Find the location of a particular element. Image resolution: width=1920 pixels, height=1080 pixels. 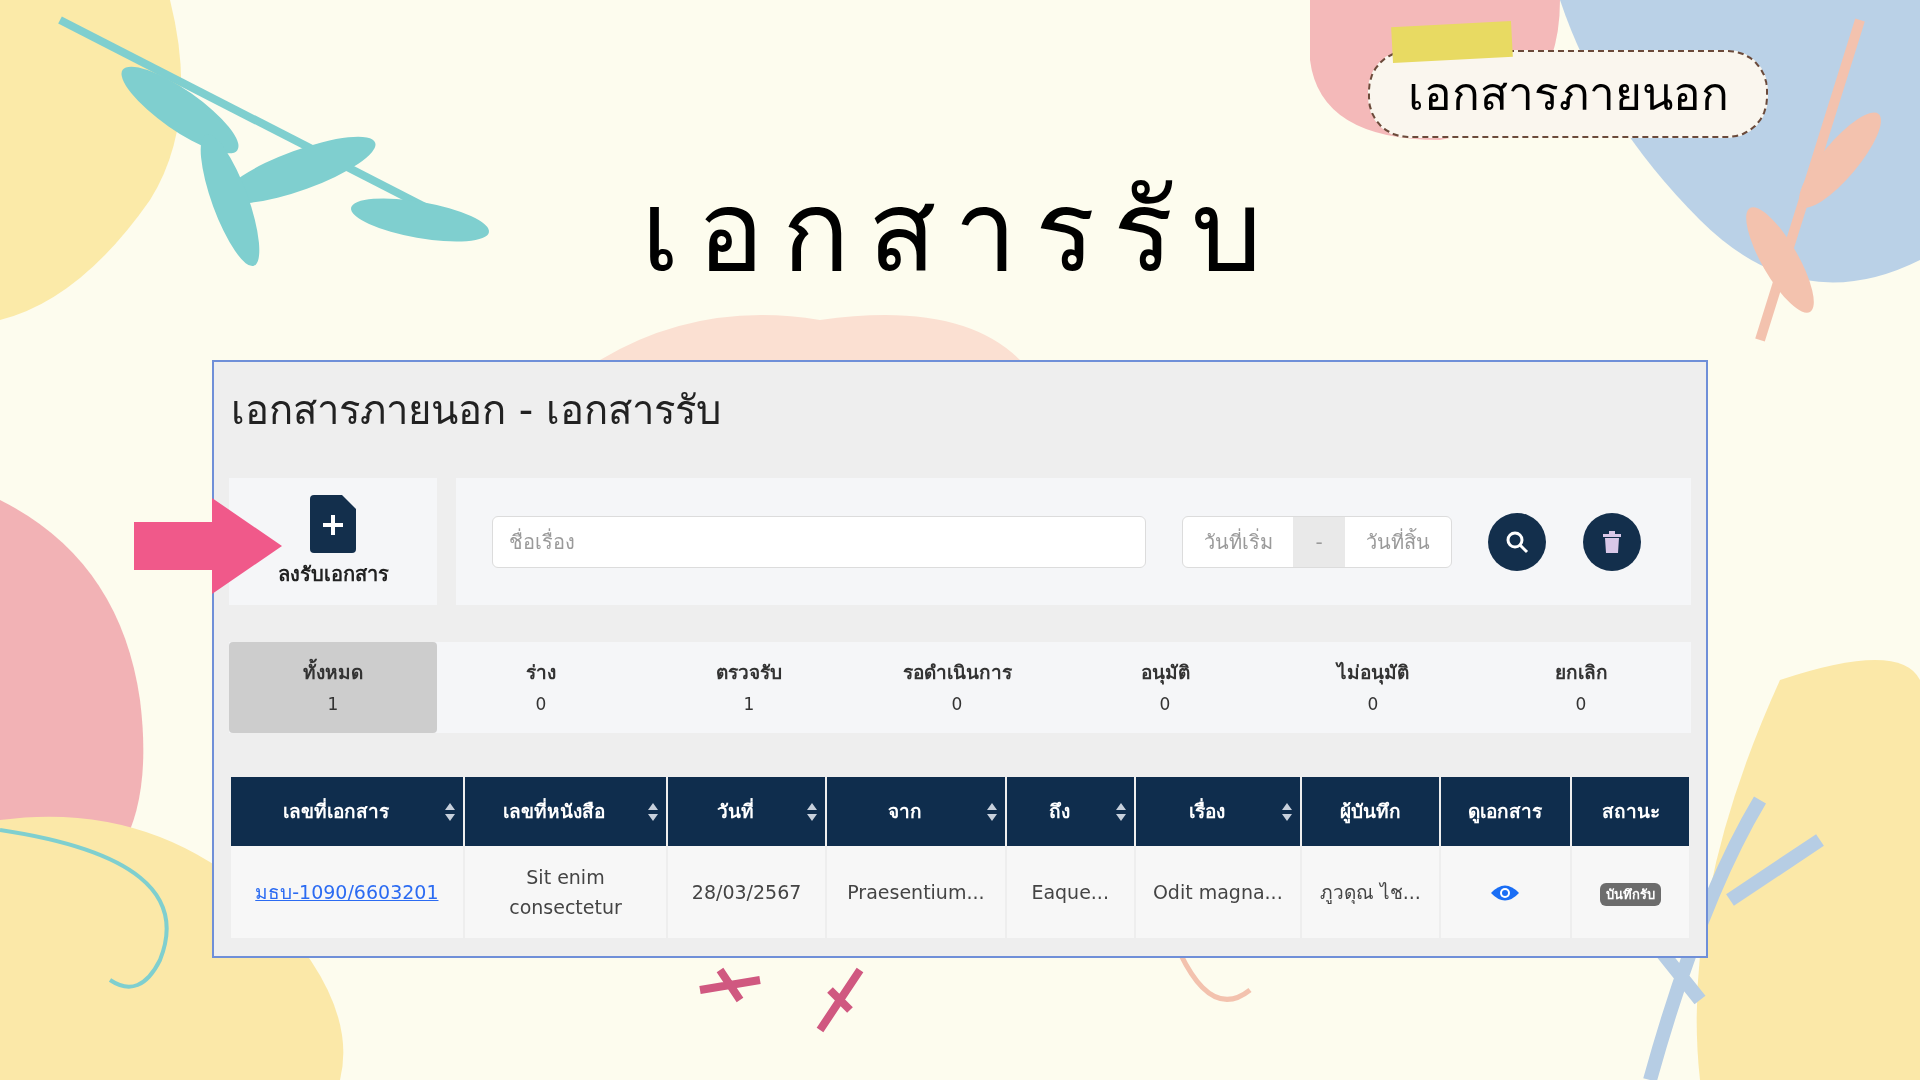

status-tab: ไม่อนุมัติ 0 is located at coordinates (1373, 687).